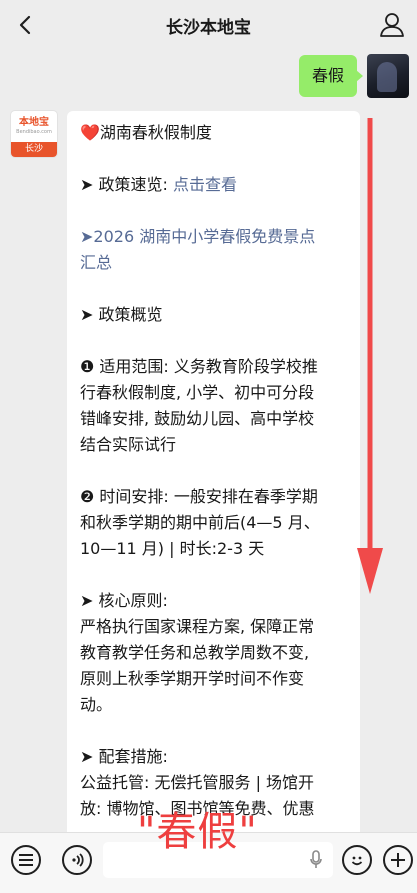  What do you see at coordinates (128, 444) in the screenshot?
I see `scope-line: 结合实际试行` at bounding box center [128, 444].